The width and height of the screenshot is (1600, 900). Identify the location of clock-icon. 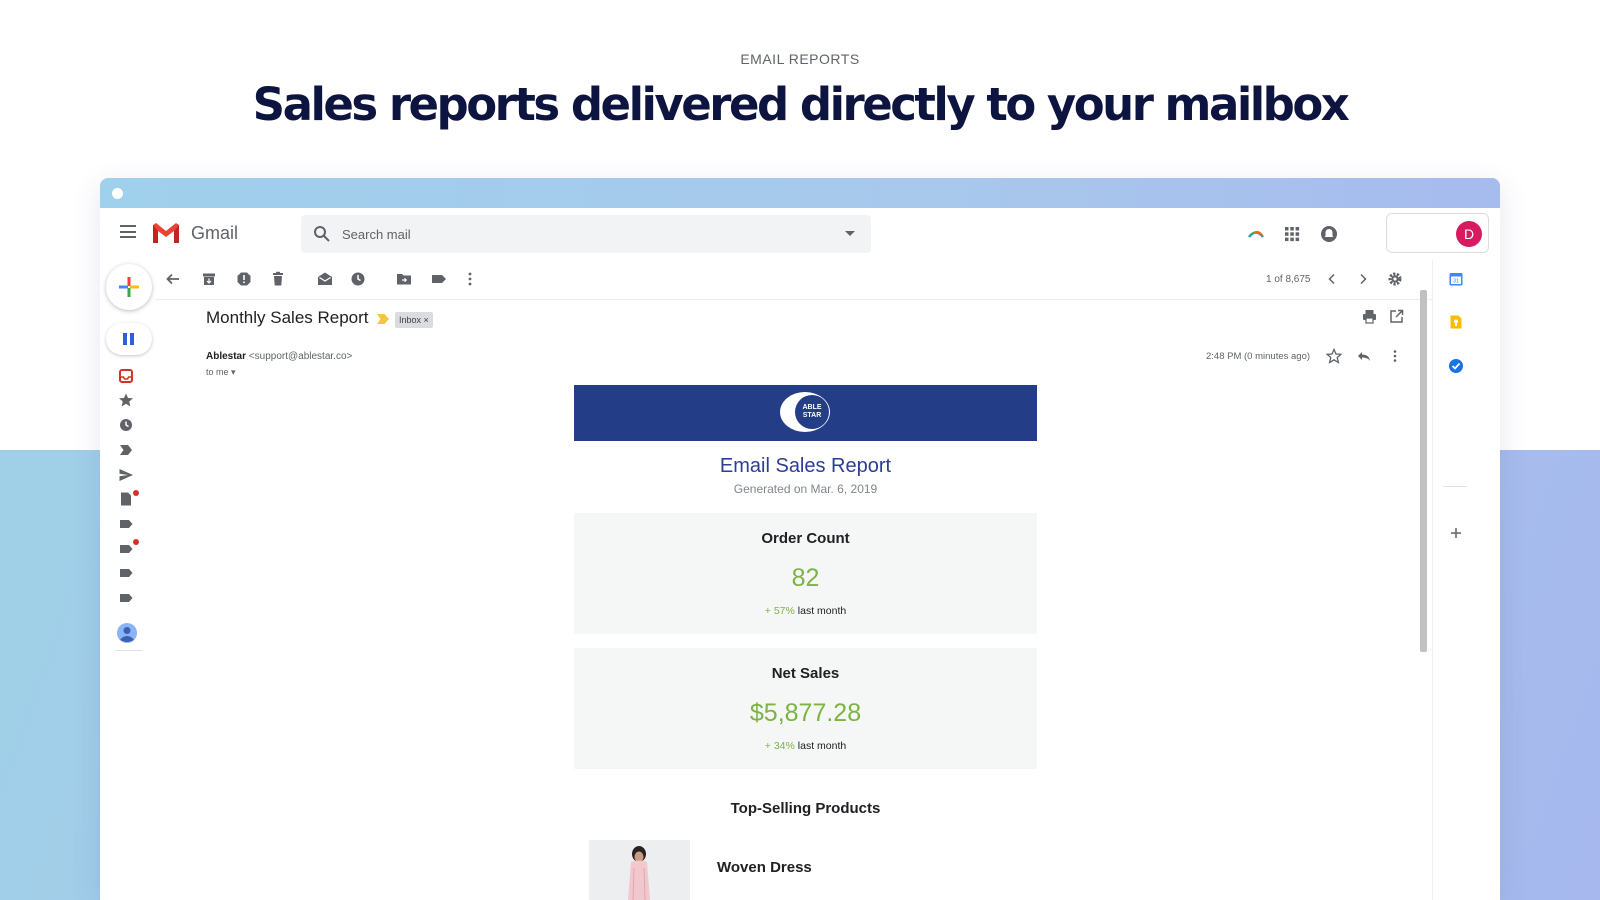
(126, 425).